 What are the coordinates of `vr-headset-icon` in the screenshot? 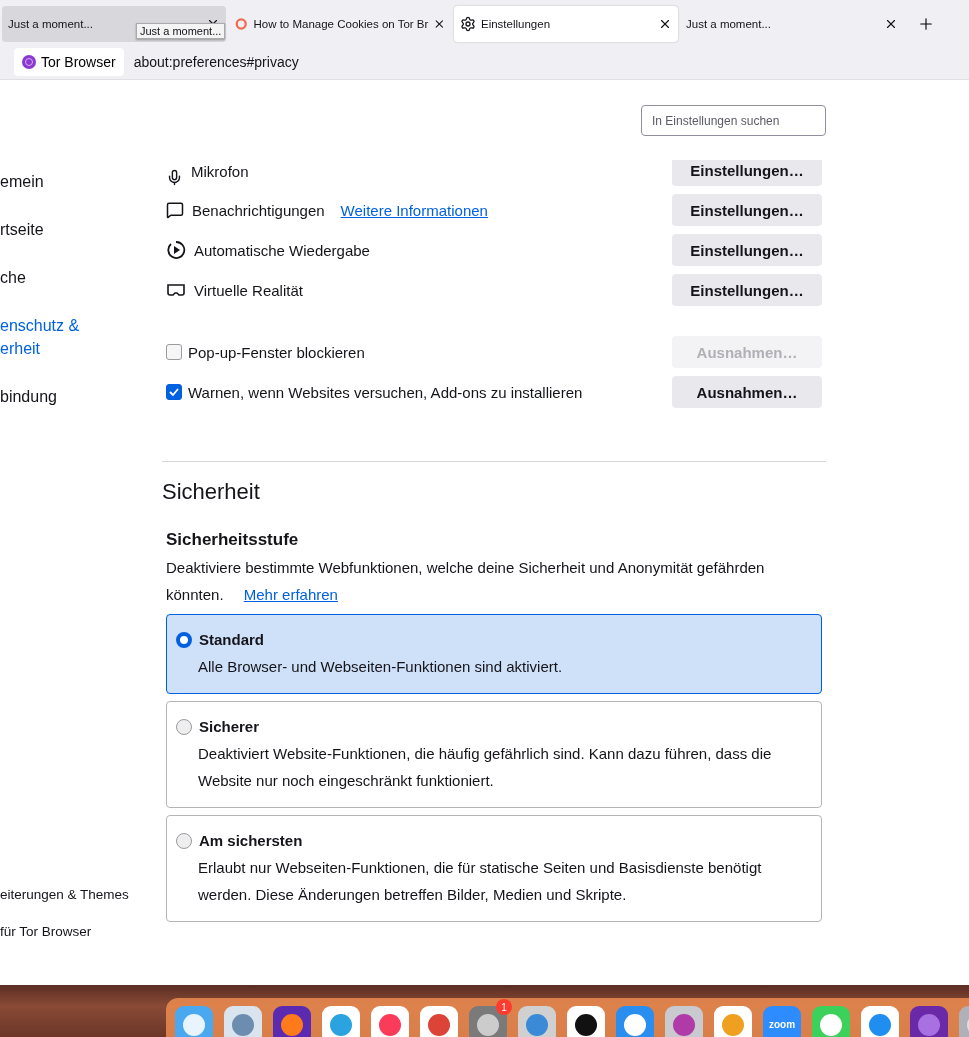 It's located at (176, 290).